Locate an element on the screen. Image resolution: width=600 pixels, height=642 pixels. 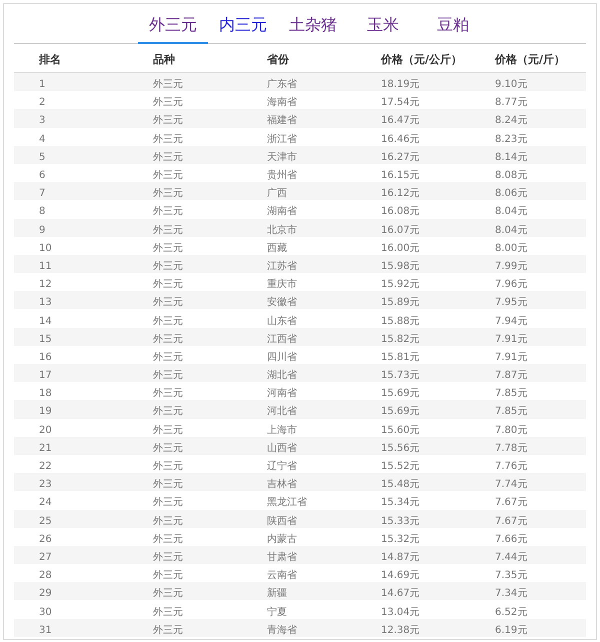
table-cell: 湖南省 is located at coordinates (282, 212).